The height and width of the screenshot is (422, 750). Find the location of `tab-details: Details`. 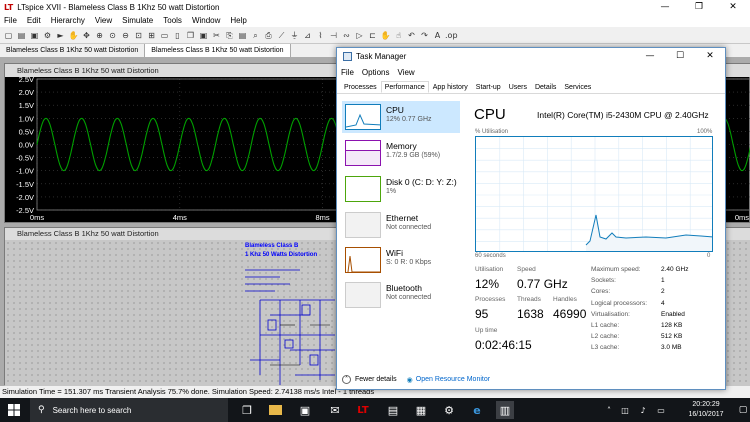

tab-details: Details is located at coordinates (545, 87).